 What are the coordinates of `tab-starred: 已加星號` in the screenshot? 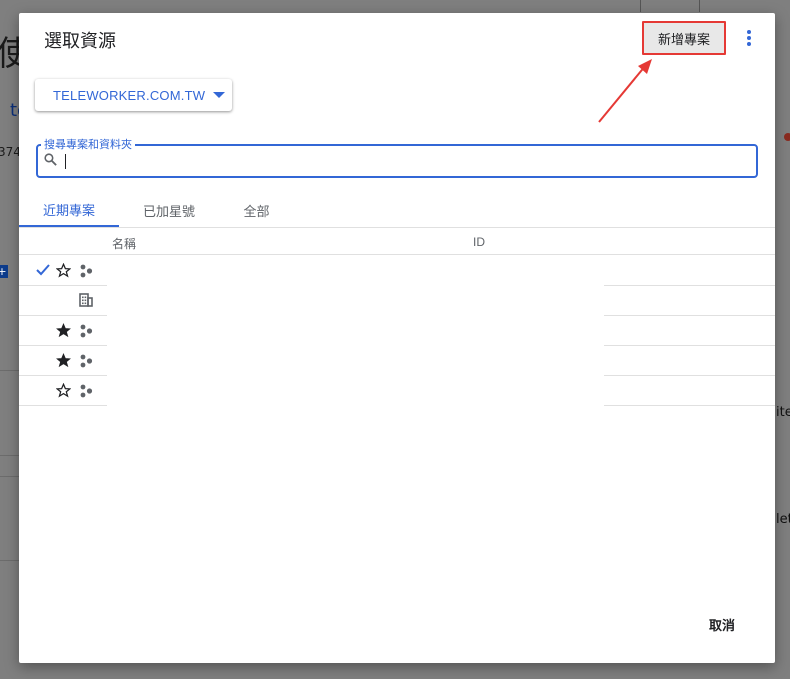 It's located at (169, 210).